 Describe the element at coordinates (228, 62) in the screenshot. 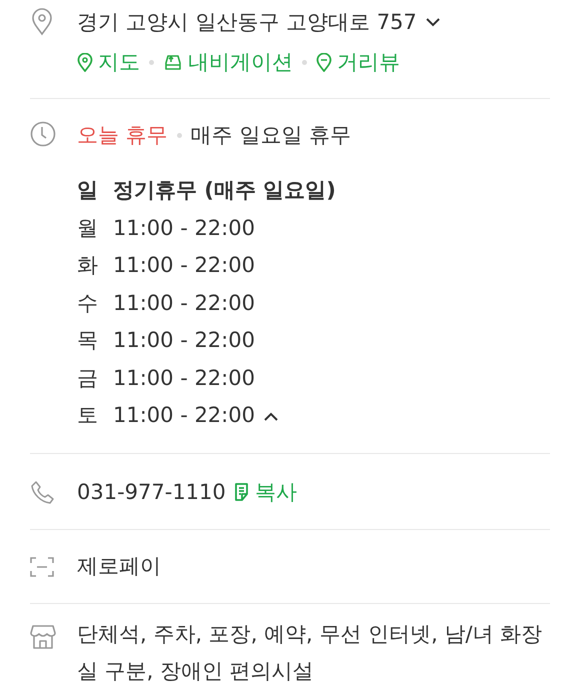

I see `navigation-link: 내비게이션` at that location.